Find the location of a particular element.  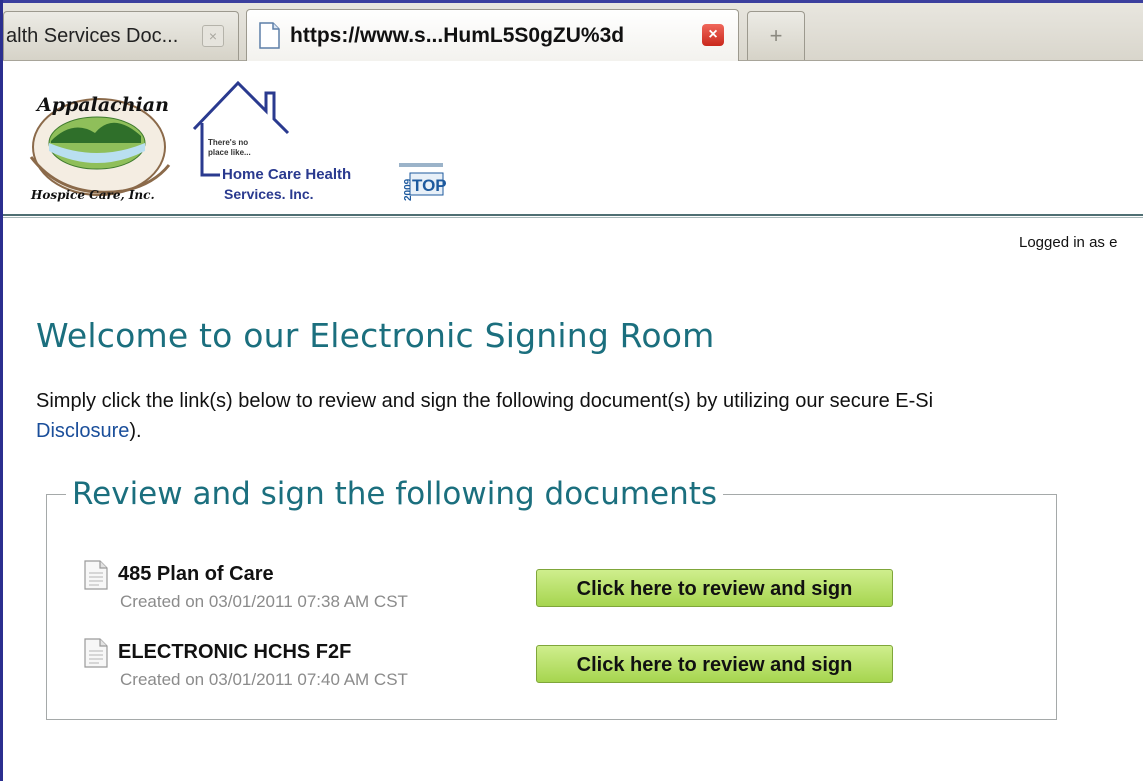

document-title: ELECTRONIC HCHS F2F is located at coordinates (235, 652).